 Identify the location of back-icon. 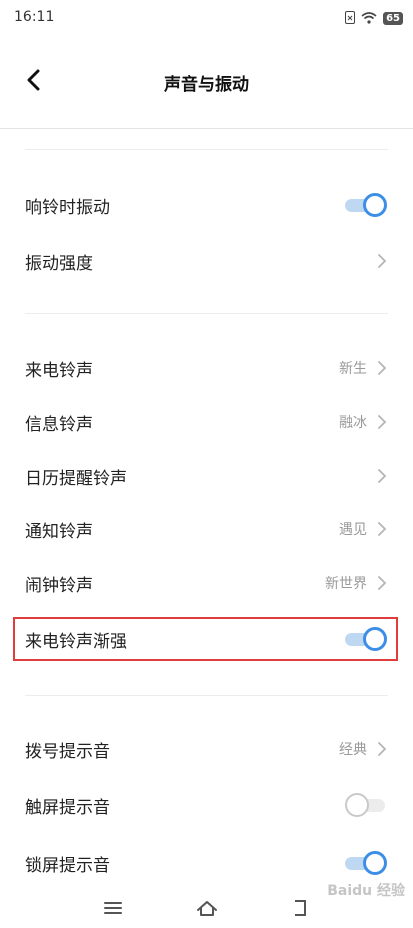
(300, 908).